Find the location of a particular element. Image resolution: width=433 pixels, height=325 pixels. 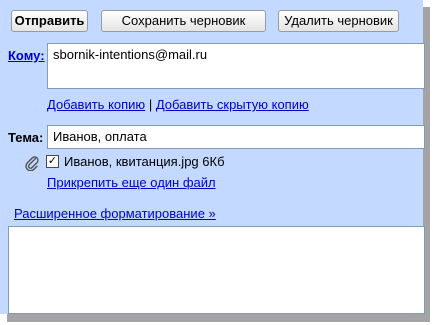

subject-value: Иванов, оплата is located at coordinates (100, 136).